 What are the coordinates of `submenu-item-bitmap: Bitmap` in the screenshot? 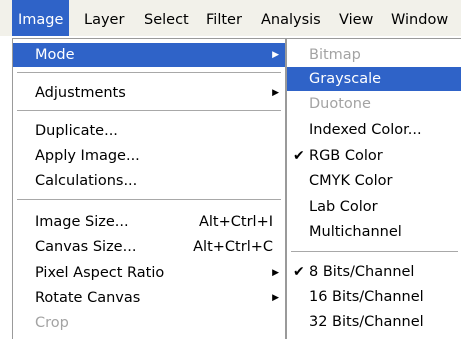 It's located at (374, 55).